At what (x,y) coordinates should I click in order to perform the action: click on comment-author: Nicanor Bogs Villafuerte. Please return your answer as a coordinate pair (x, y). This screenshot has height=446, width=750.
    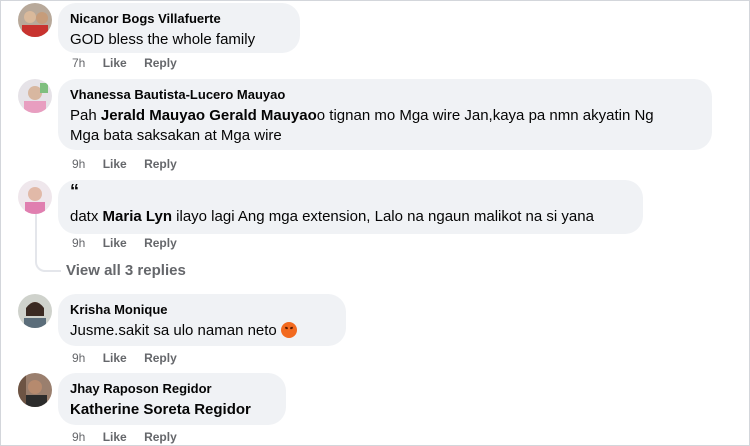
    Looking at the image, I should click on (179, 19).